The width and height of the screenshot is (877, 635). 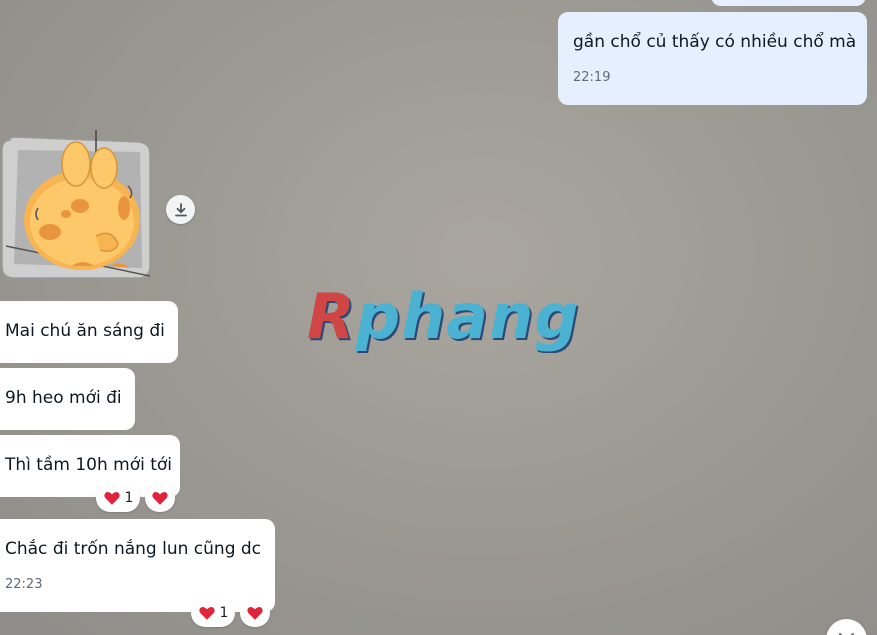 I want to click on message-time: 22:23, so click(x=24, y=584).